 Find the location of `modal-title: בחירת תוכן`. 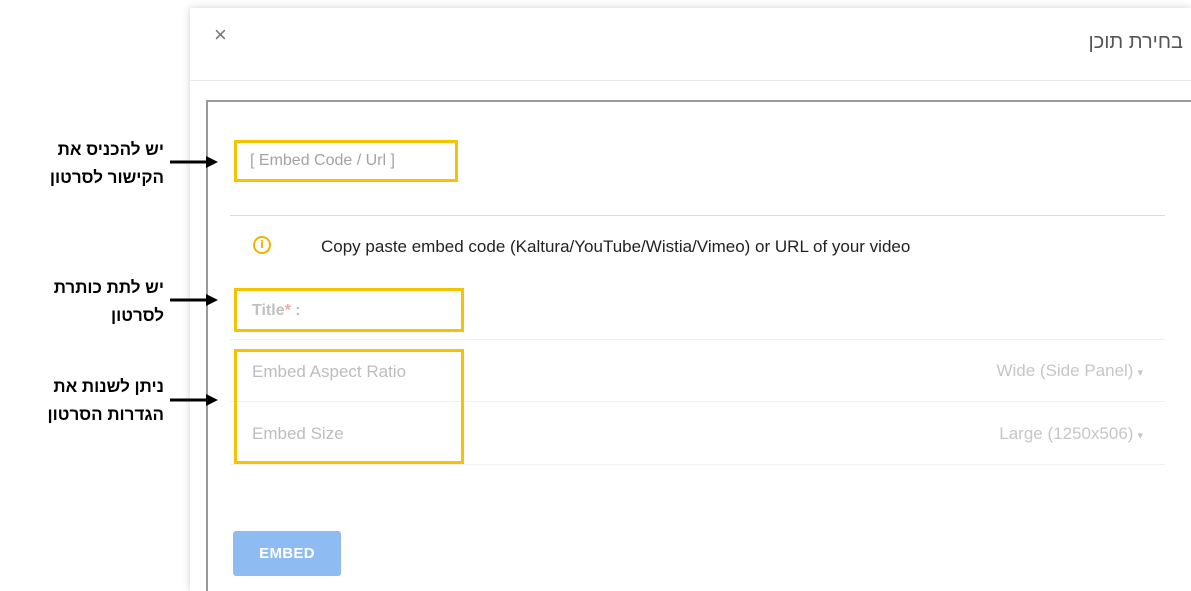

modal-title: בחירת תוכן is located at coordinates (1136, 42).